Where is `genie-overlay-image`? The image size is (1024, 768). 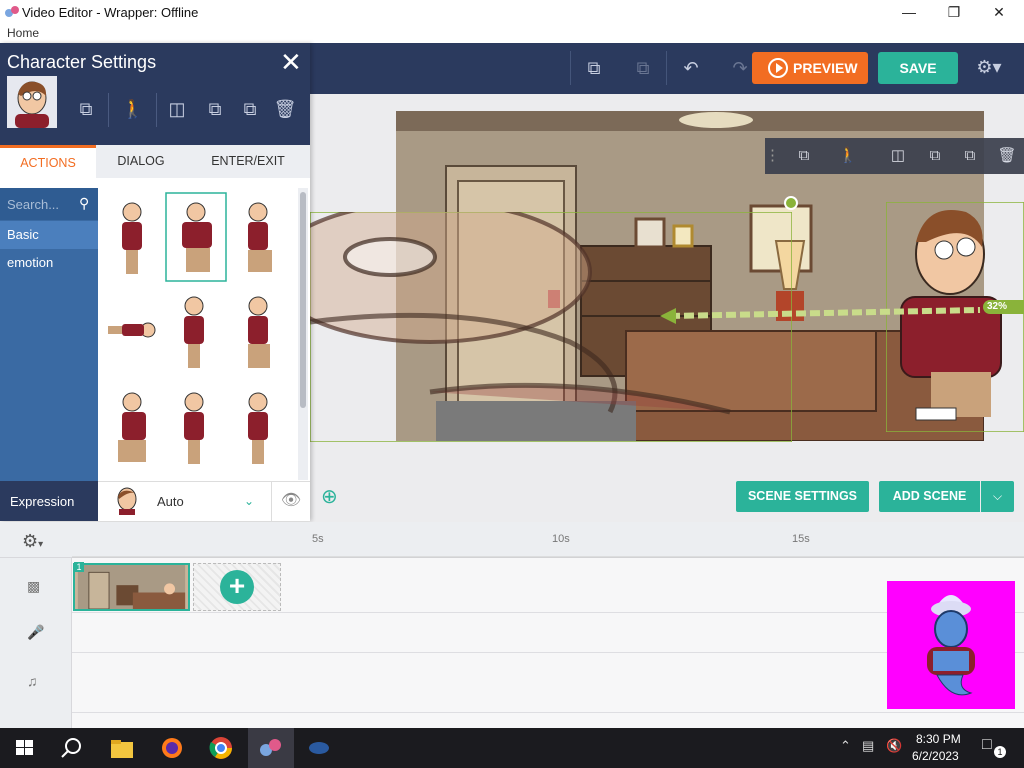
genie-overlay-image is located at coordinates (951, 645).